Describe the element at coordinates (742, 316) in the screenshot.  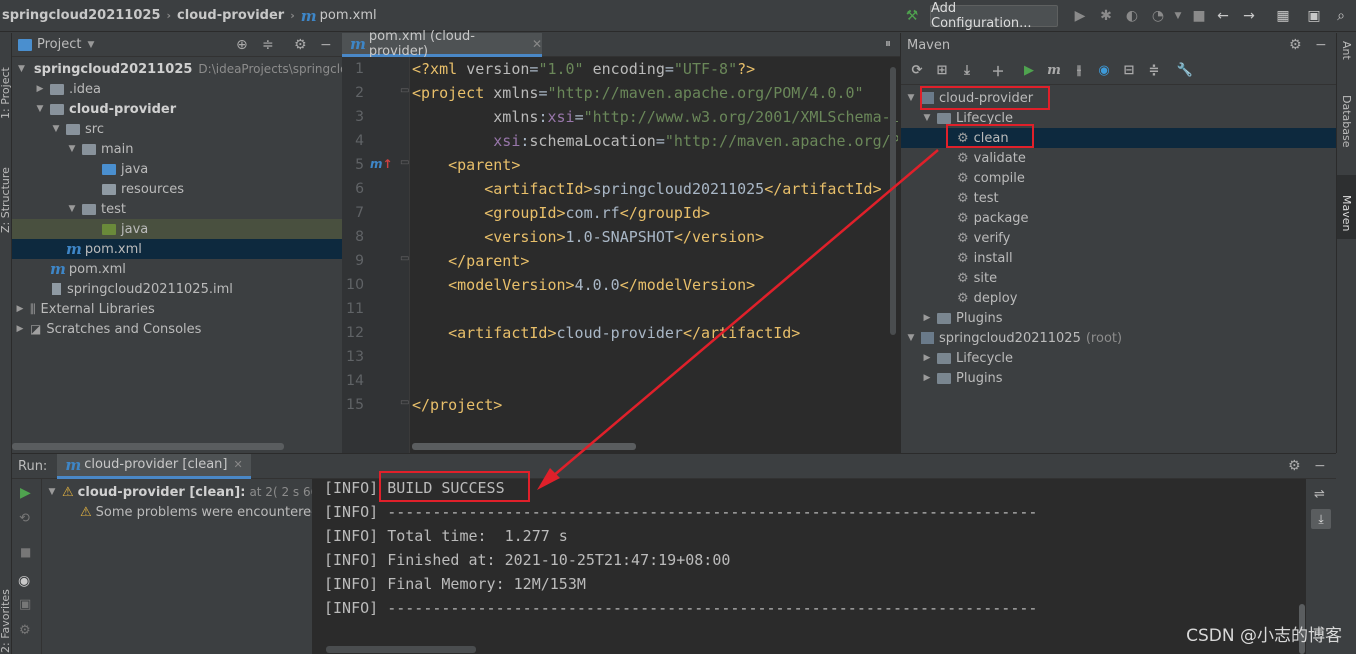
I see `annotation-arrow-line` at that location.